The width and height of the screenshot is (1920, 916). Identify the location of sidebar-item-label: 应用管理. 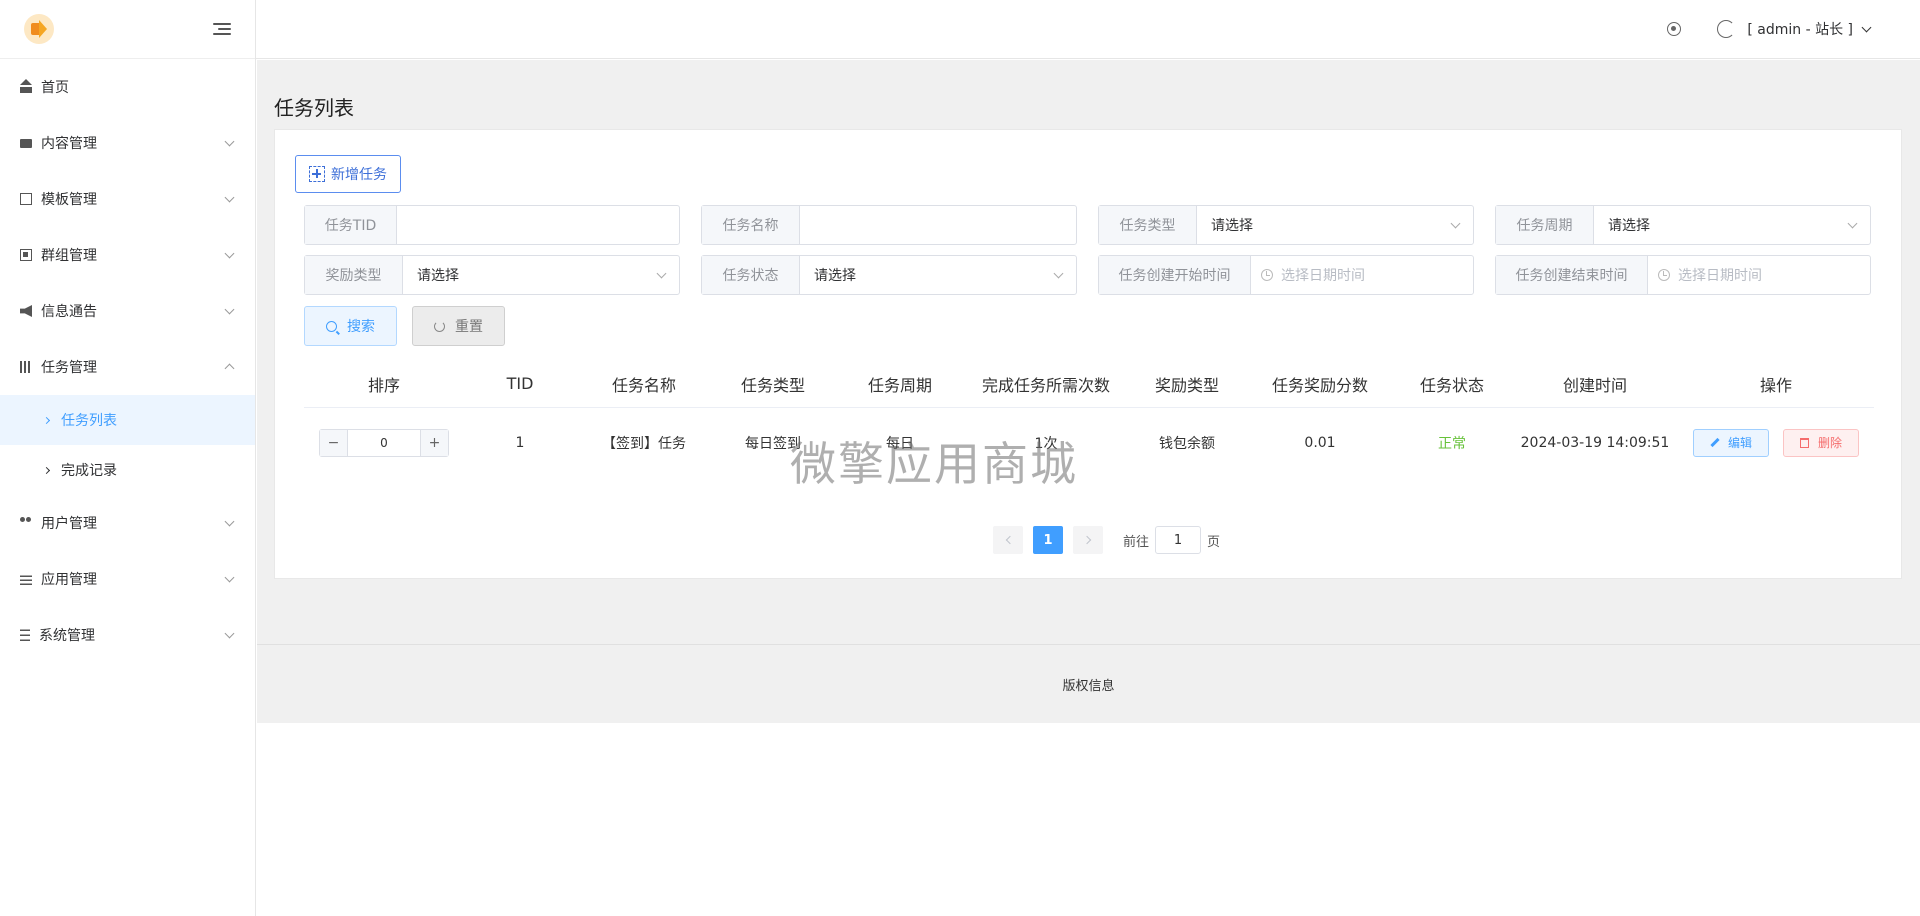
(69, 580).